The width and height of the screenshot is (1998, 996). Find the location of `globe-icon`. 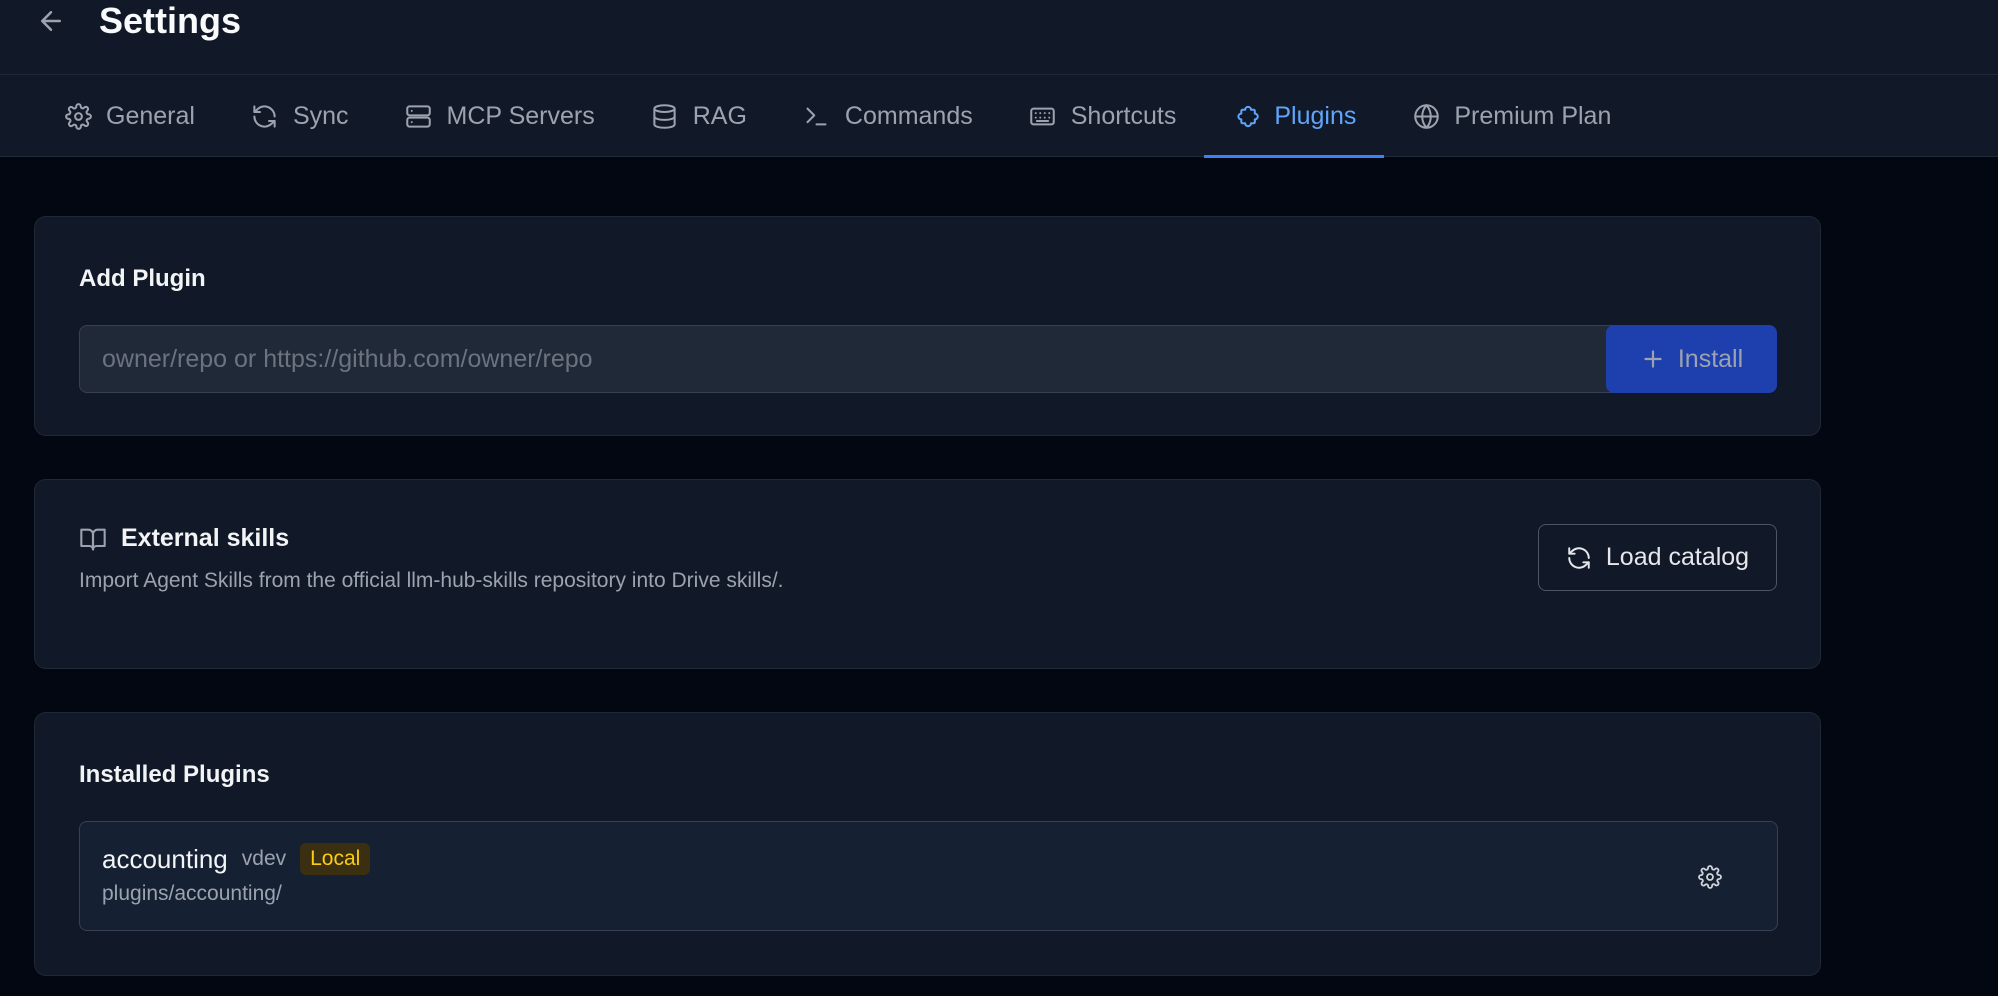

globe-icon is located at coordinates (1426, 116).